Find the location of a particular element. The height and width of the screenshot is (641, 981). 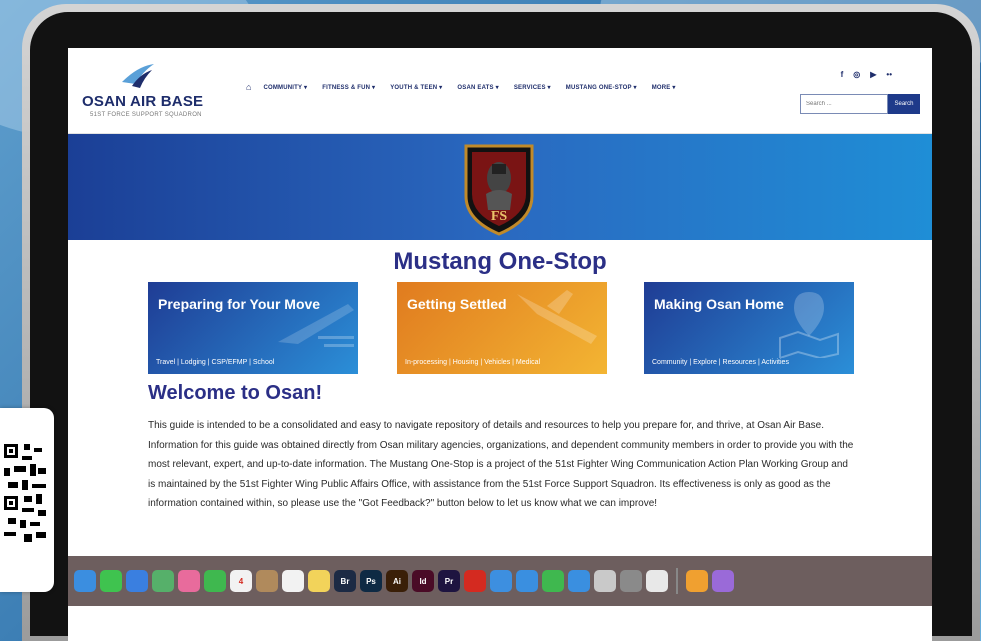

premiere-icon: Pr is located at coordinates (449, 581).